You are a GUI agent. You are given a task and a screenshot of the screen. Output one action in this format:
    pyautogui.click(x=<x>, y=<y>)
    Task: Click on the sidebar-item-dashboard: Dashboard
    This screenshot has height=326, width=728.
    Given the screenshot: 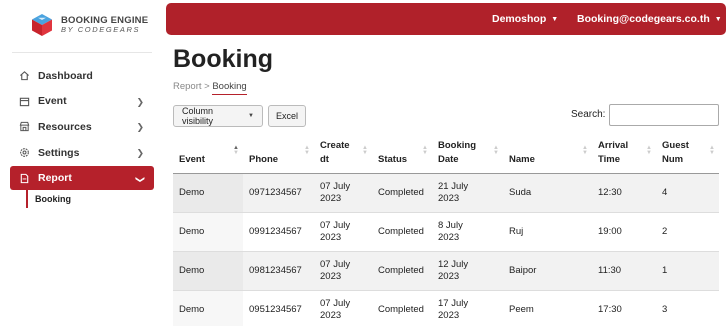 What is the action you would take?
    pyautogui.click(x=82, y=76)
    